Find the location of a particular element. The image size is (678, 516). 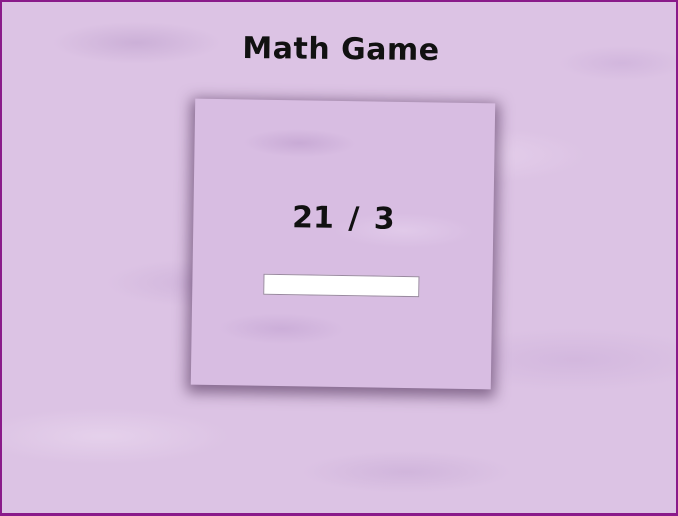

math-problem: 21 / 3 is located at coordinates (343, 218).